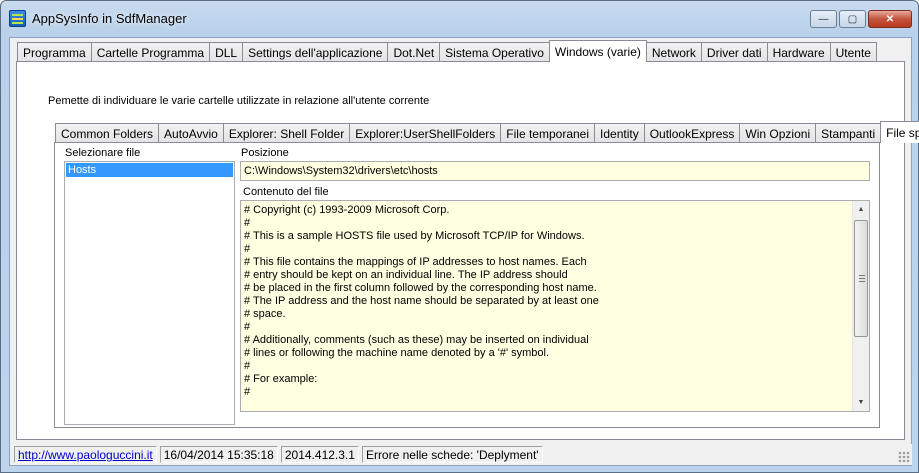 The image size is (919, 473). Describe the element at coordinates (555, 171) in the screenshot. I see `position-field: C:\Windows\System32\drivers\etc\hosts` at that location.